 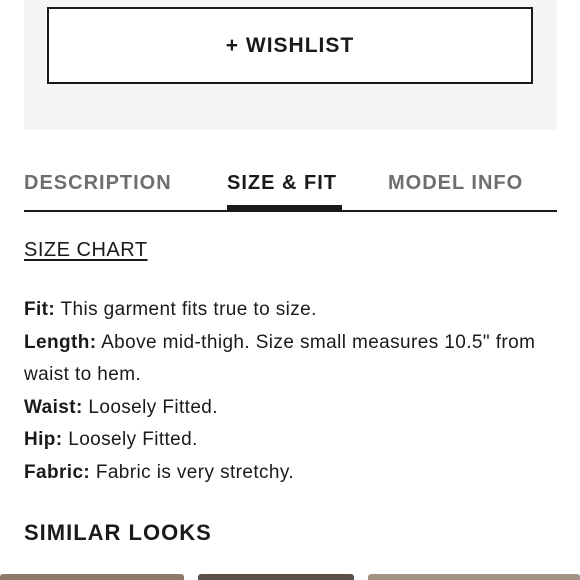 I want to click on tab-description: DESCRIPTION, so click(x=98, y=183).